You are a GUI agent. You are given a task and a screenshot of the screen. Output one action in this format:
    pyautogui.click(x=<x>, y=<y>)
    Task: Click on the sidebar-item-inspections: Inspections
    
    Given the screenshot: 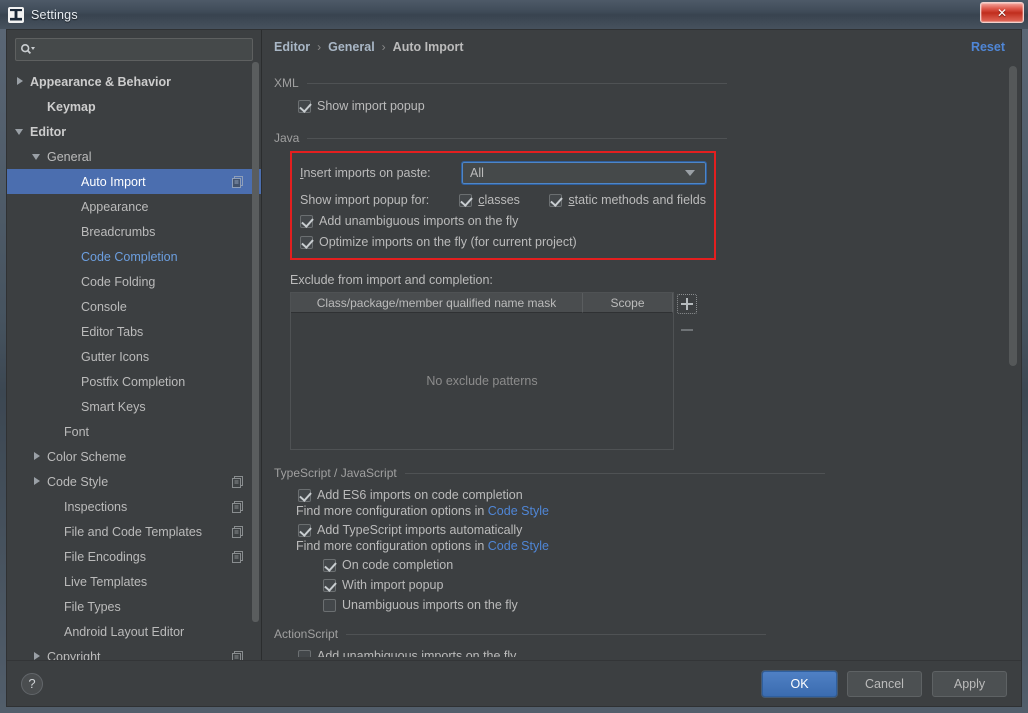 What is the action you would take?
    pyautogui.click(x=134, y=506)
    